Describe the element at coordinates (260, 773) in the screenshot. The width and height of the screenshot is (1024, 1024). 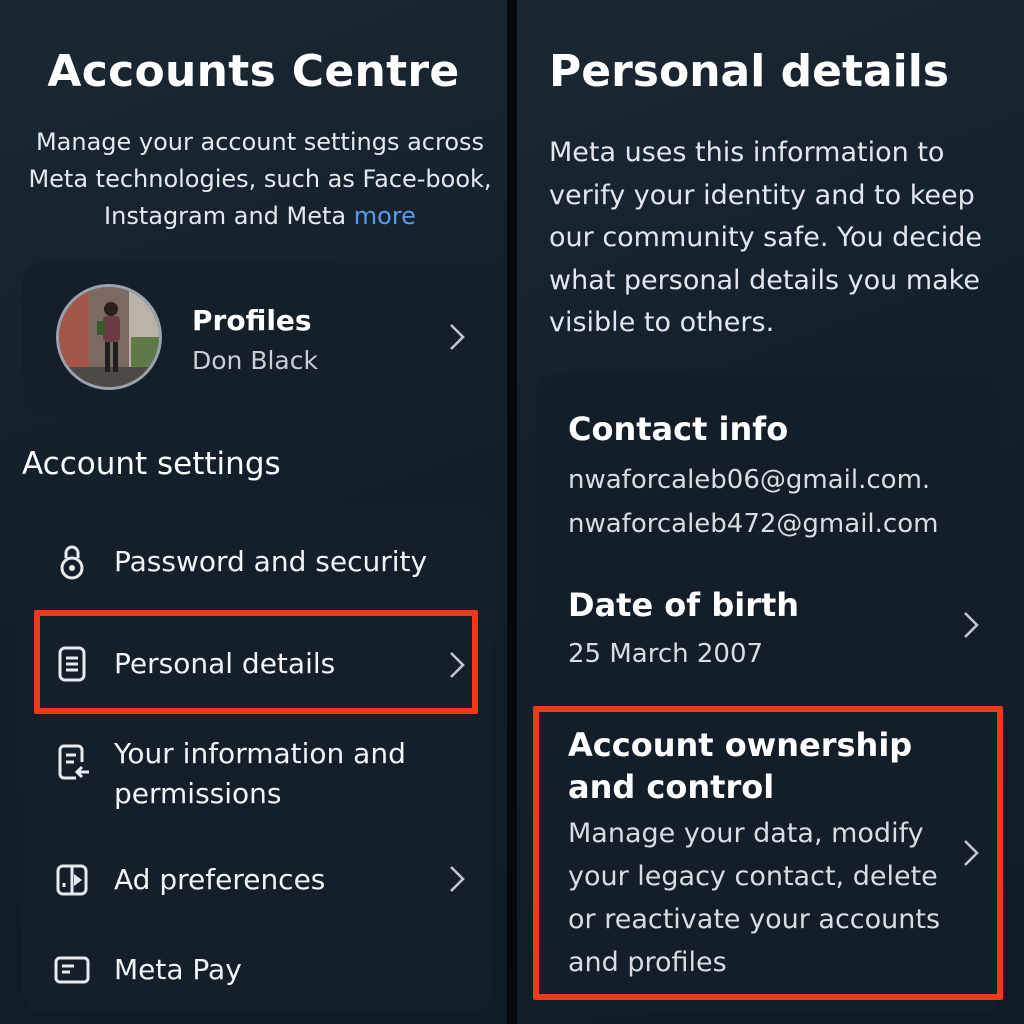
I see `settings-item-label: Your information and permissions` at that location.